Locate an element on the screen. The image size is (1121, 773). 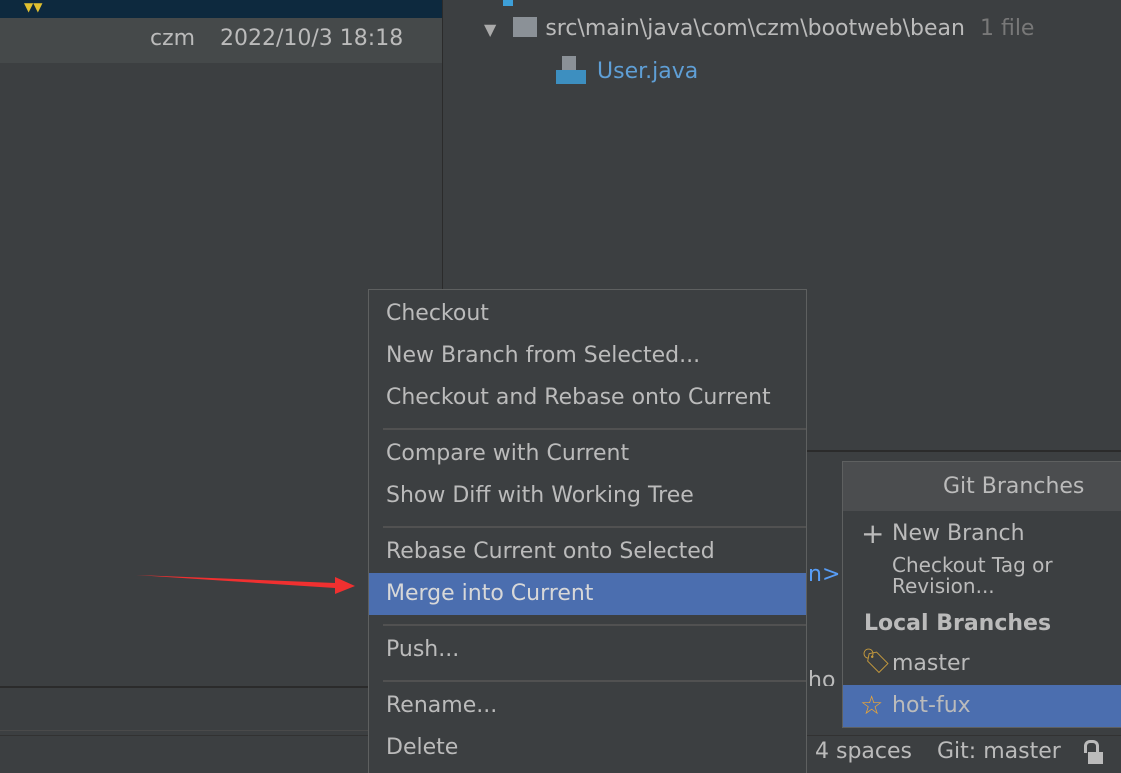
file-name: User.java is located at coordinates (648, 71).